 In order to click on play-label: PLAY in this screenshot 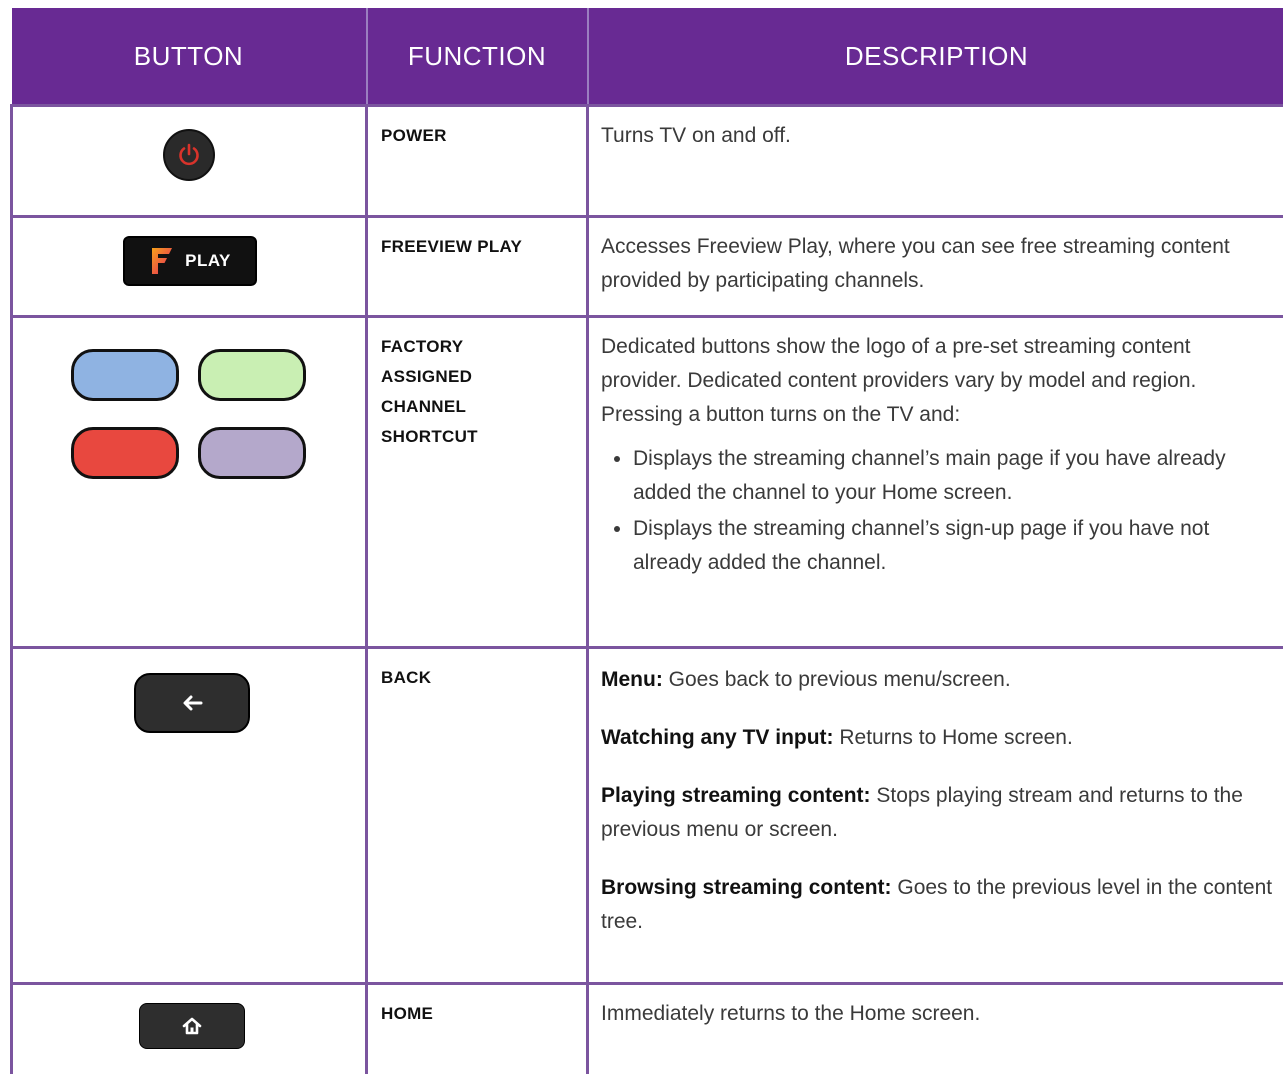, I will do `click(208, 261)`.